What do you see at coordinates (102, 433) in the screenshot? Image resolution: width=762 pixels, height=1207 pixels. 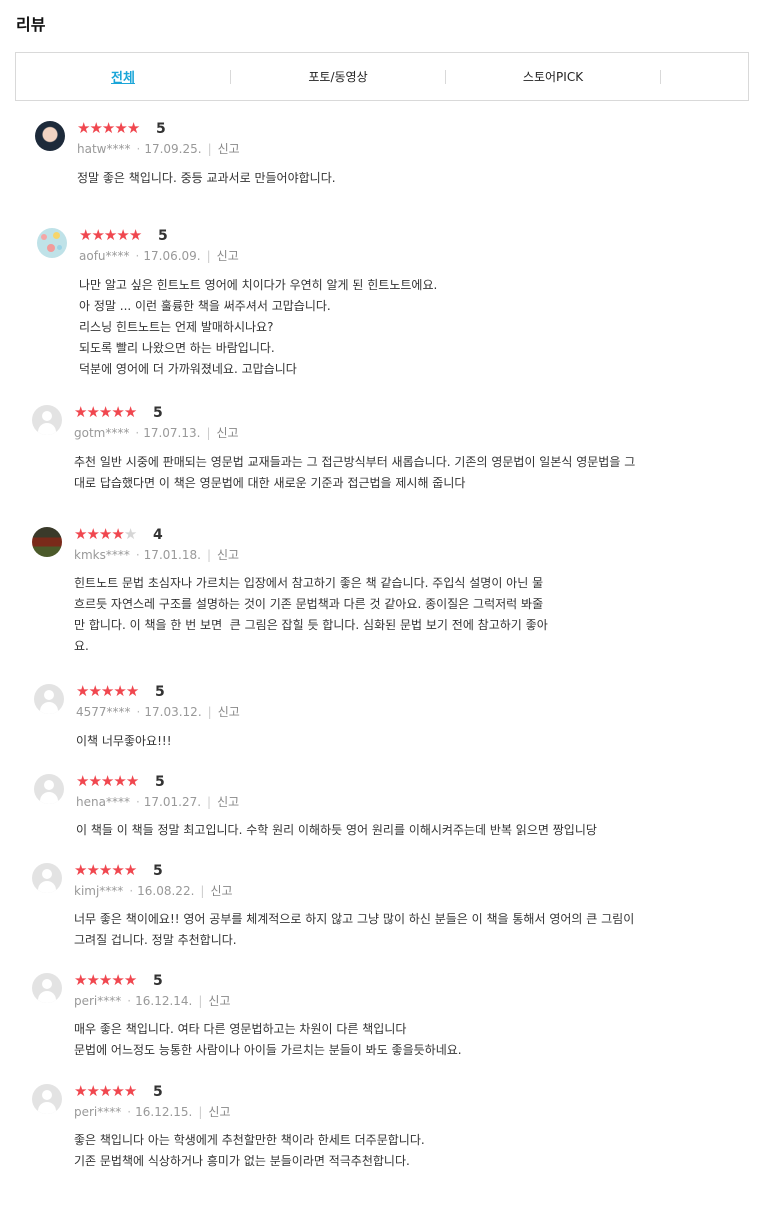 I see `reviewer-id: gotm****` at bounding box center [102, 433].